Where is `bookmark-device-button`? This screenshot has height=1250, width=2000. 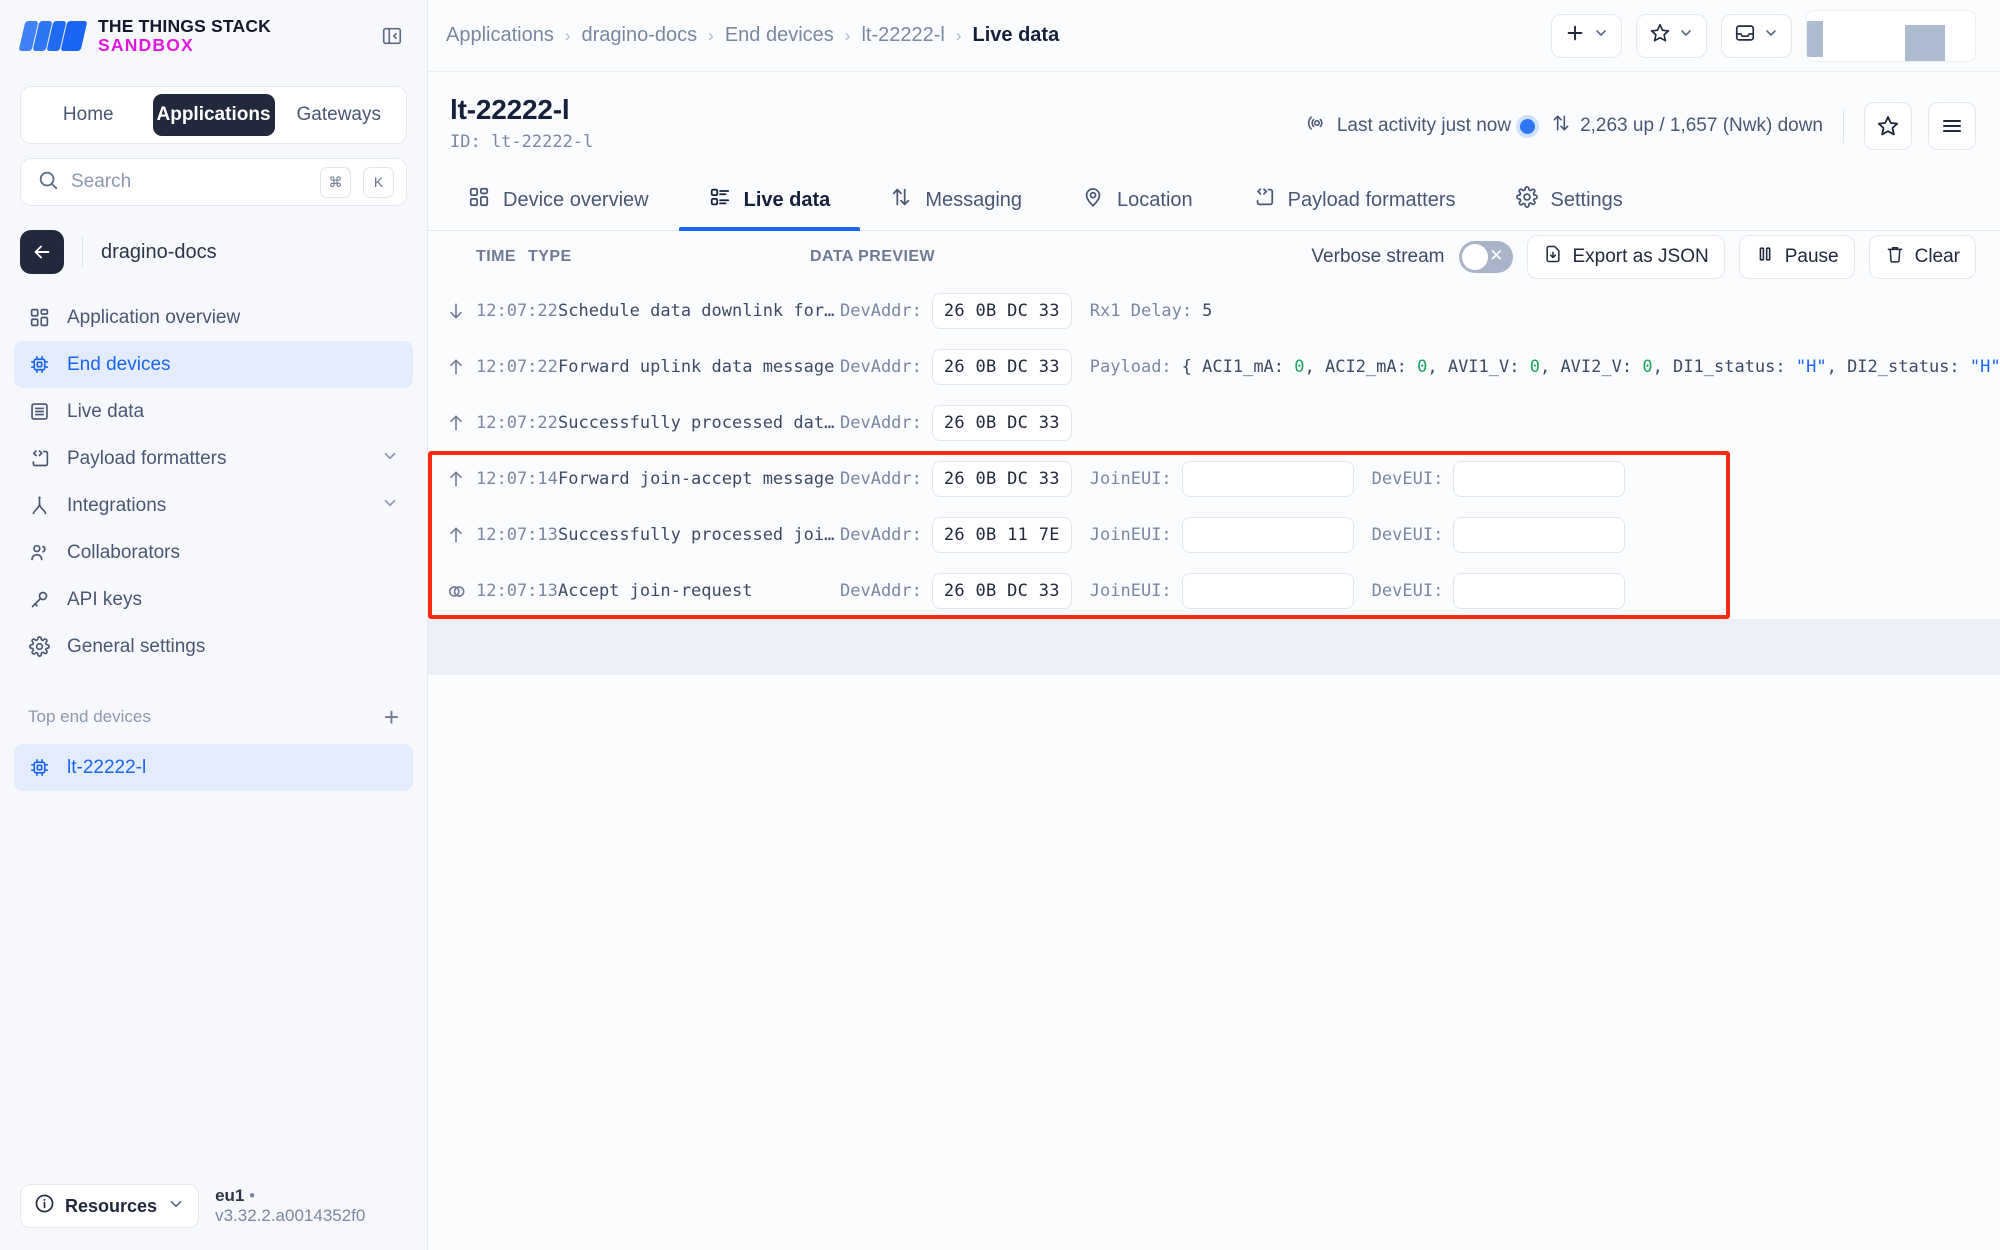 bookmark-device-button is located at coordinates (1888, 126).